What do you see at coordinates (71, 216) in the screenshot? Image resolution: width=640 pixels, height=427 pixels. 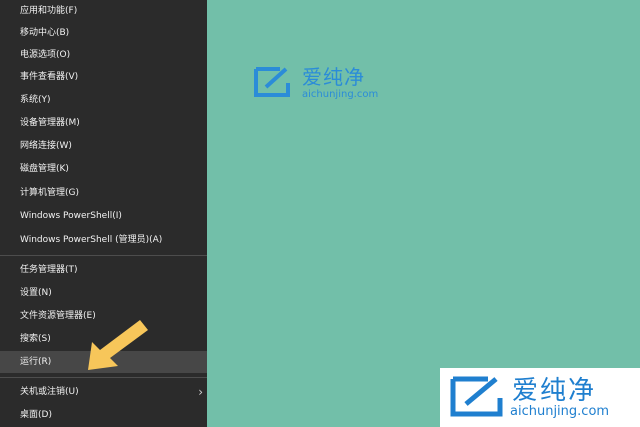 I see `menu-item-label: Windows PowerShell(I)` at bounding box center [71, 216].